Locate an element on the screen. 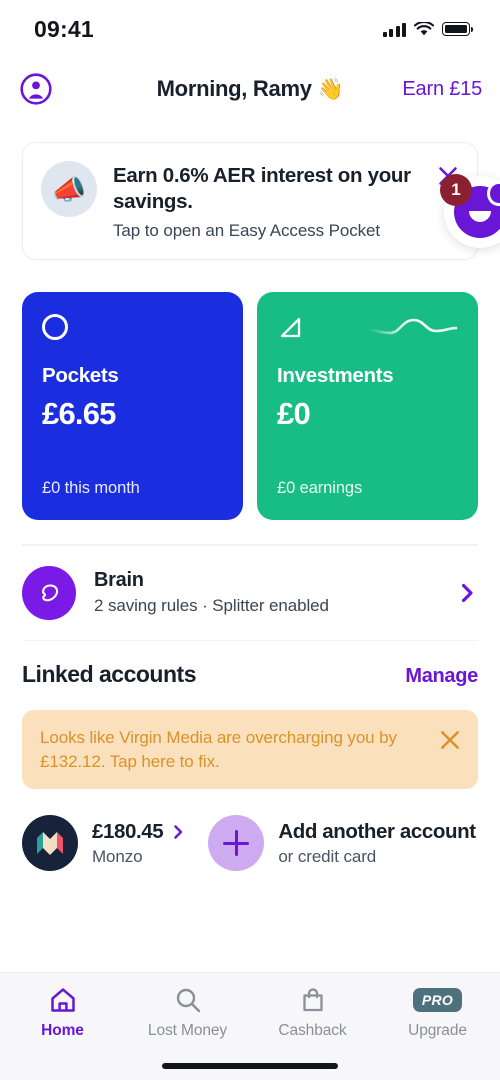  tab-upgrade-label: Upgrade is located at coordinates (437, 1030).